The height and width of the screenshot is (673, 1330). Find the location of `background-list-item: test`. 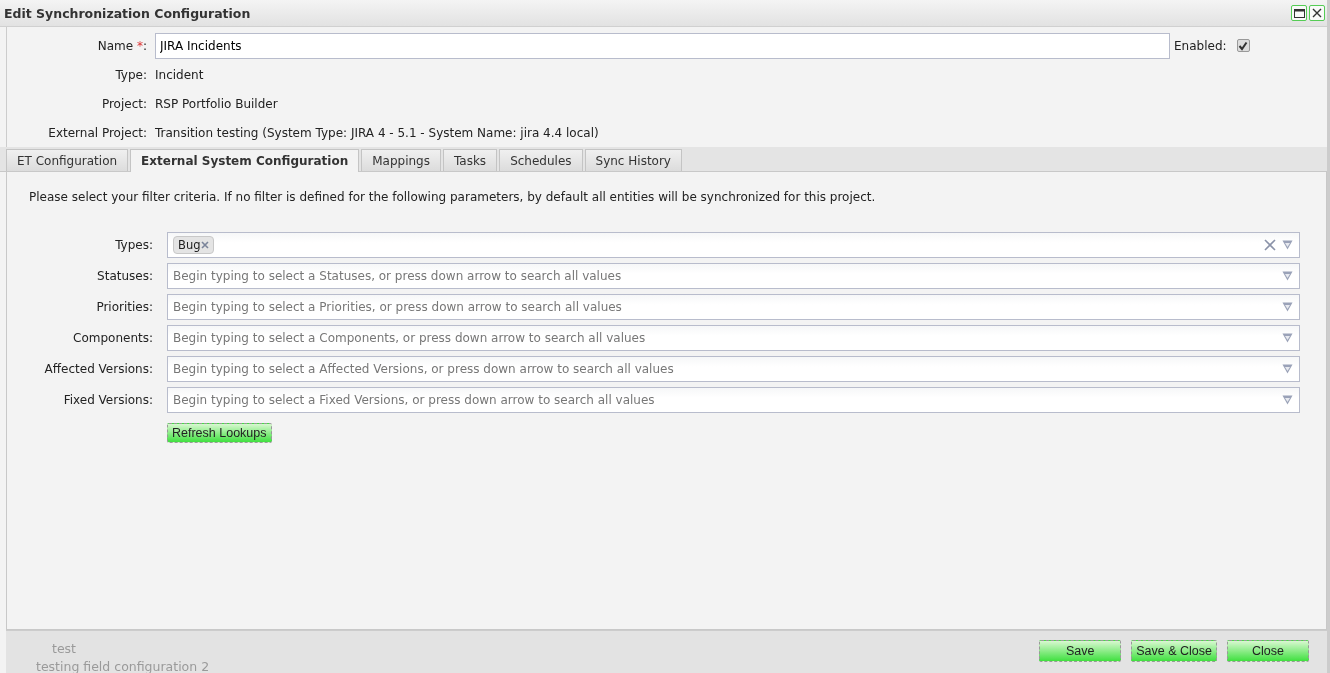

background-list-item: test is located at coordinates (64, 648).